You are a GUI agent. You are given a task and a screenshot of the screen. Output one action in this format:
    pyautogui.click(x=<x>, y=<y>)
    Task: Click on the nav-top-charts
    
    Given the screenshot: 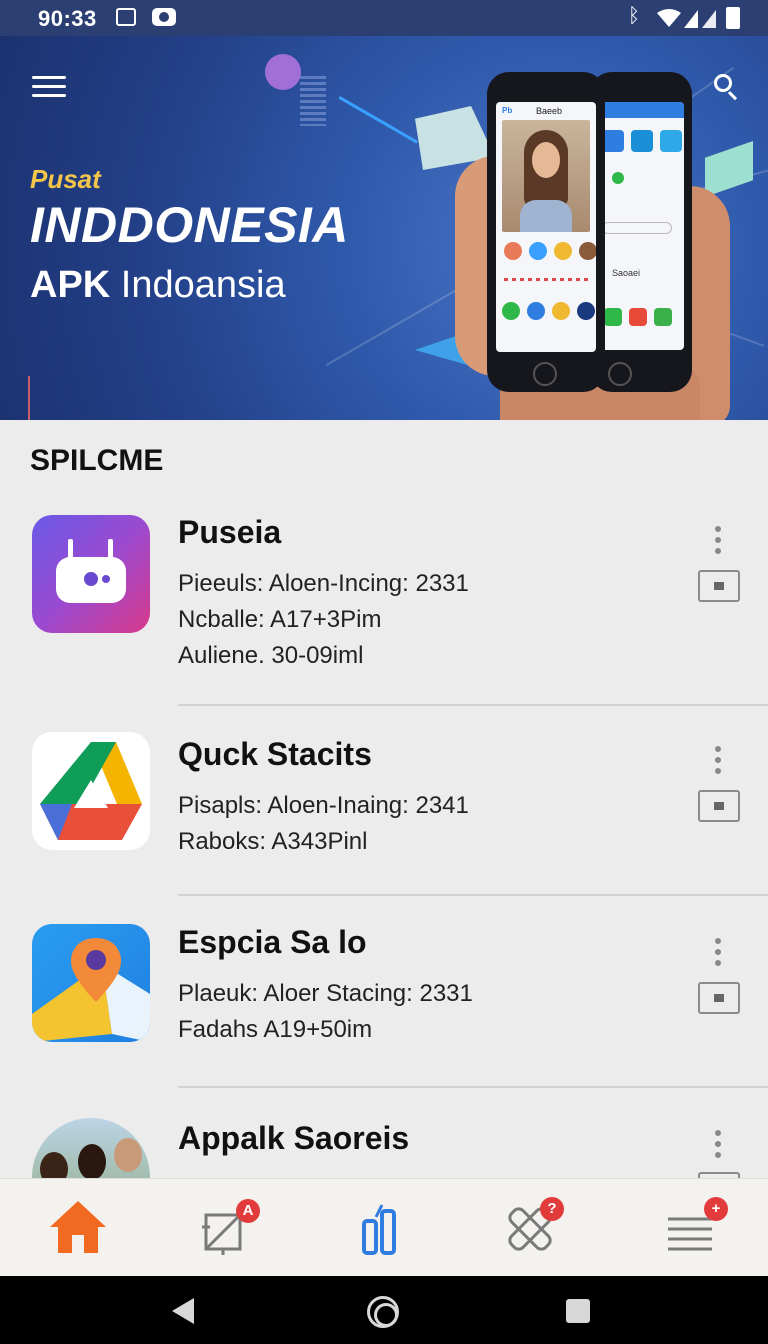 What is the action you would take?
    pyautogui.click(x=382, y=1227)
    